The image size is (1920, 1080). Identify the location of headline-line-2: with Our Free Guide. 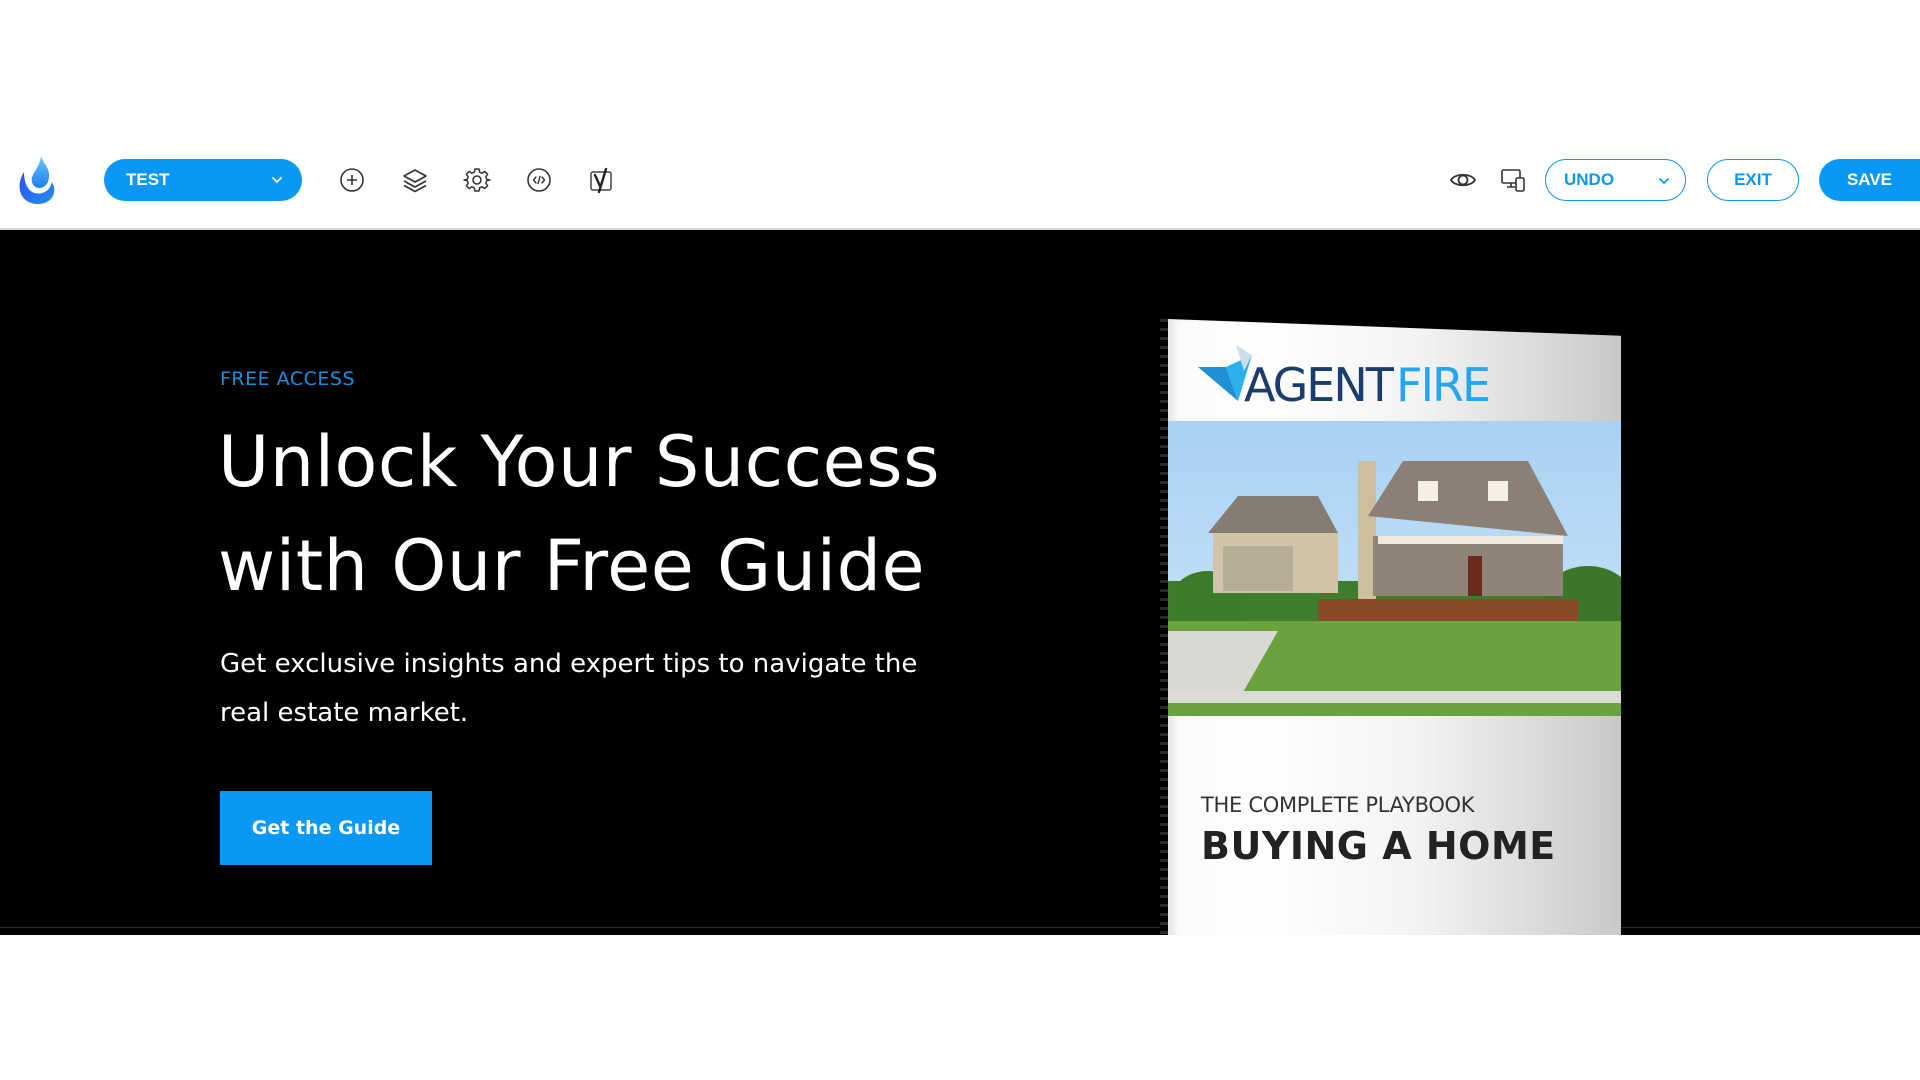
(572, 566).